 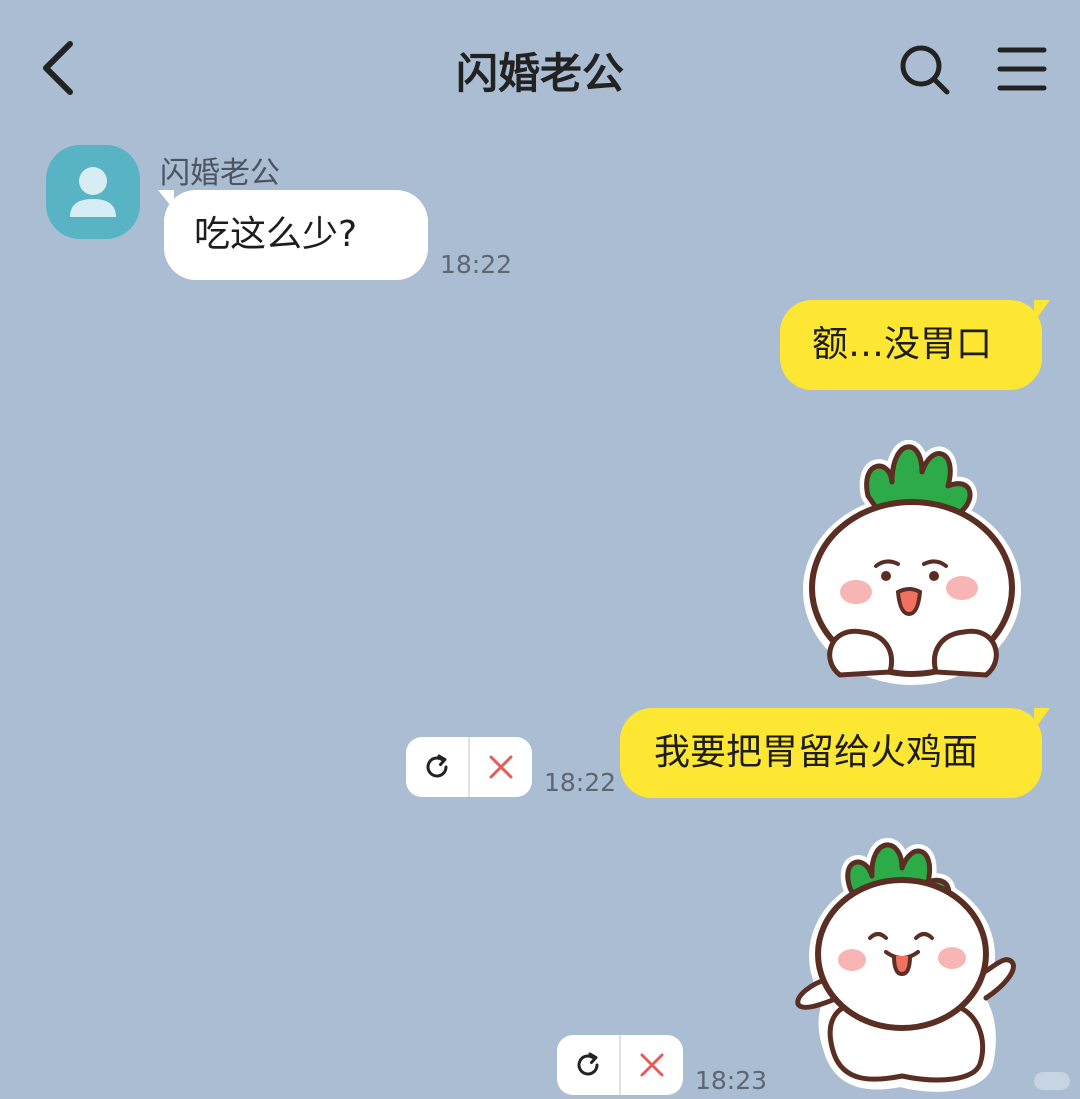 I want to click on radish-sticker-shy-pout, so click(x=915, y=552).